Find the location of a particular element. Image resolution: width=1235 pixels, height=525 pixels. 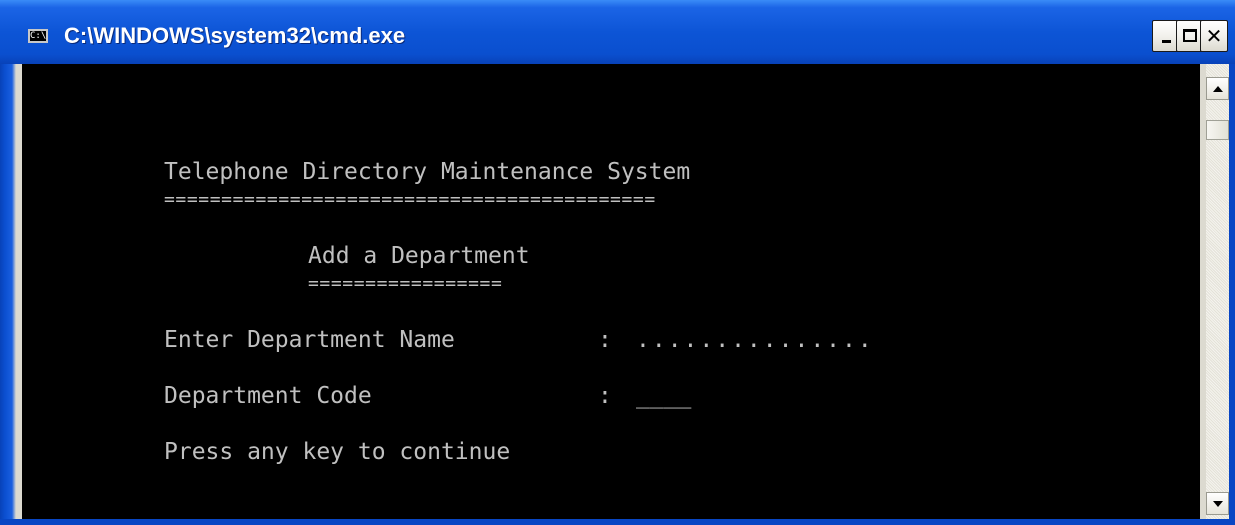

window-frame-bottom is located at coordinates (617, 522).